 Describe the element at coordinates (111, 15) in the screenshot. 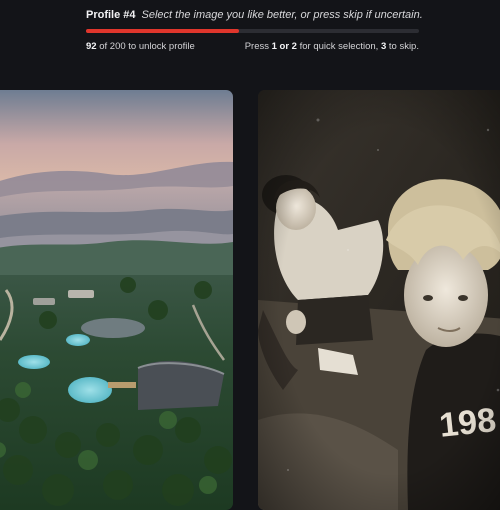

I see `profile-label: Profile #4` at that location.